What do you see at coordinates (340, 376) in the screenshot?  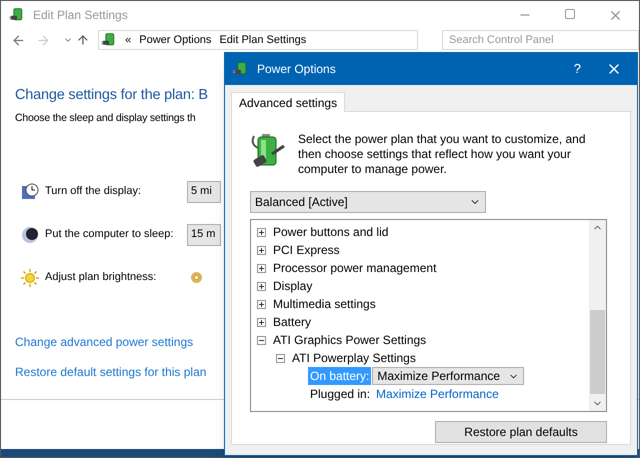 I see `setting-label: On battery:` at bounding box center [340, 376].